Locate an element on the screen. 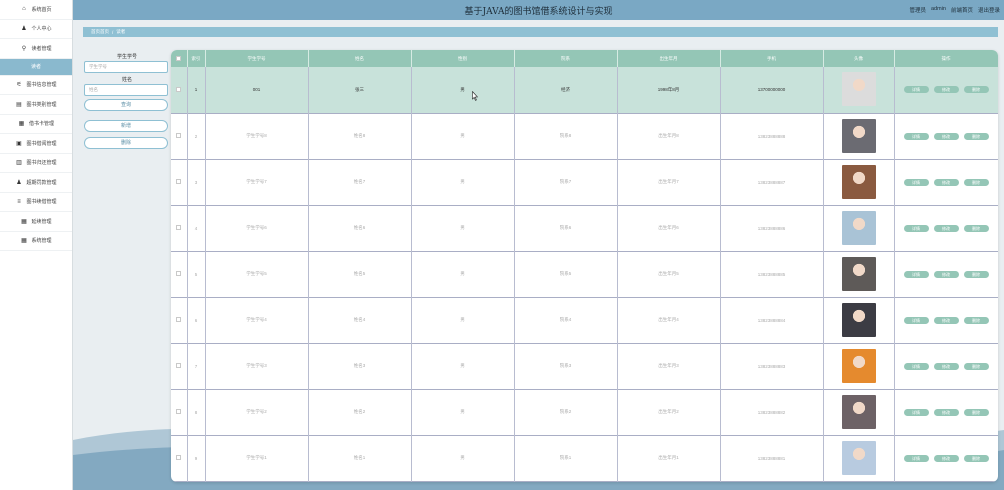  avatar is located at coordinates (858, 365).